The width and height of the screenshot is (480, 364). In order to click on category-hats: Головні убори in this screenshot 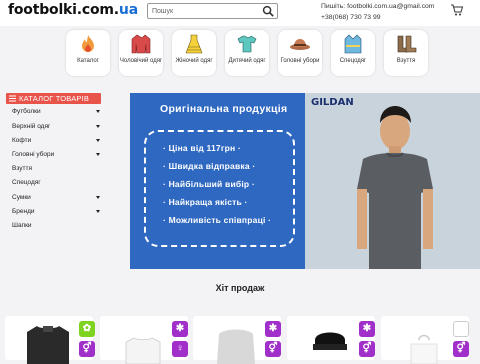, I will do `click(300, 53)`.